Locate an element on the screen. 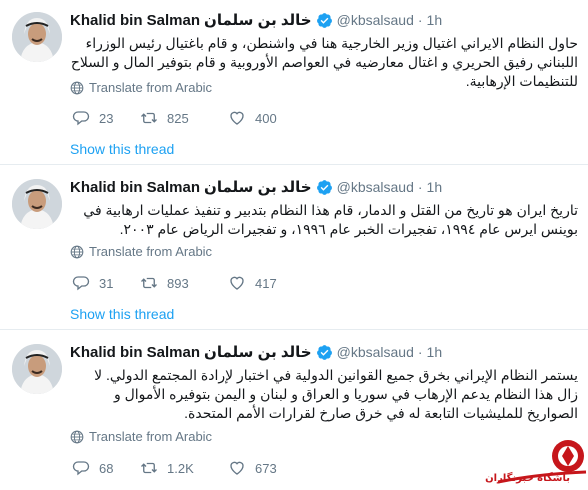 The width and height of the screenshot is (588, 490). tweet-actions: 31 893 417 is located at coordinates (190, 283).